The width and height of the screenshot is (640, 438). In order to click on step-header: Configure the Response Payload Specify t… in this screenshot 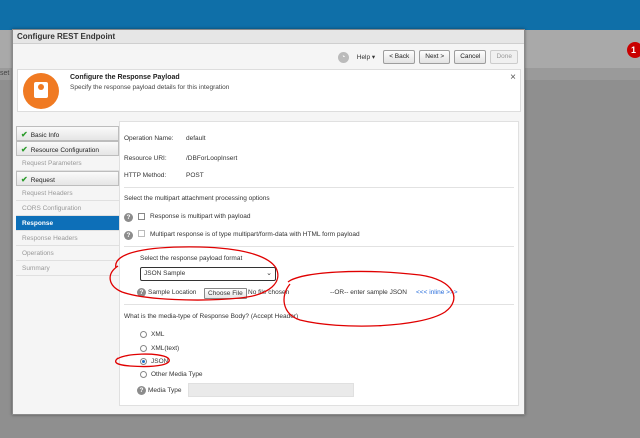, I will do `click(269, 90)`.